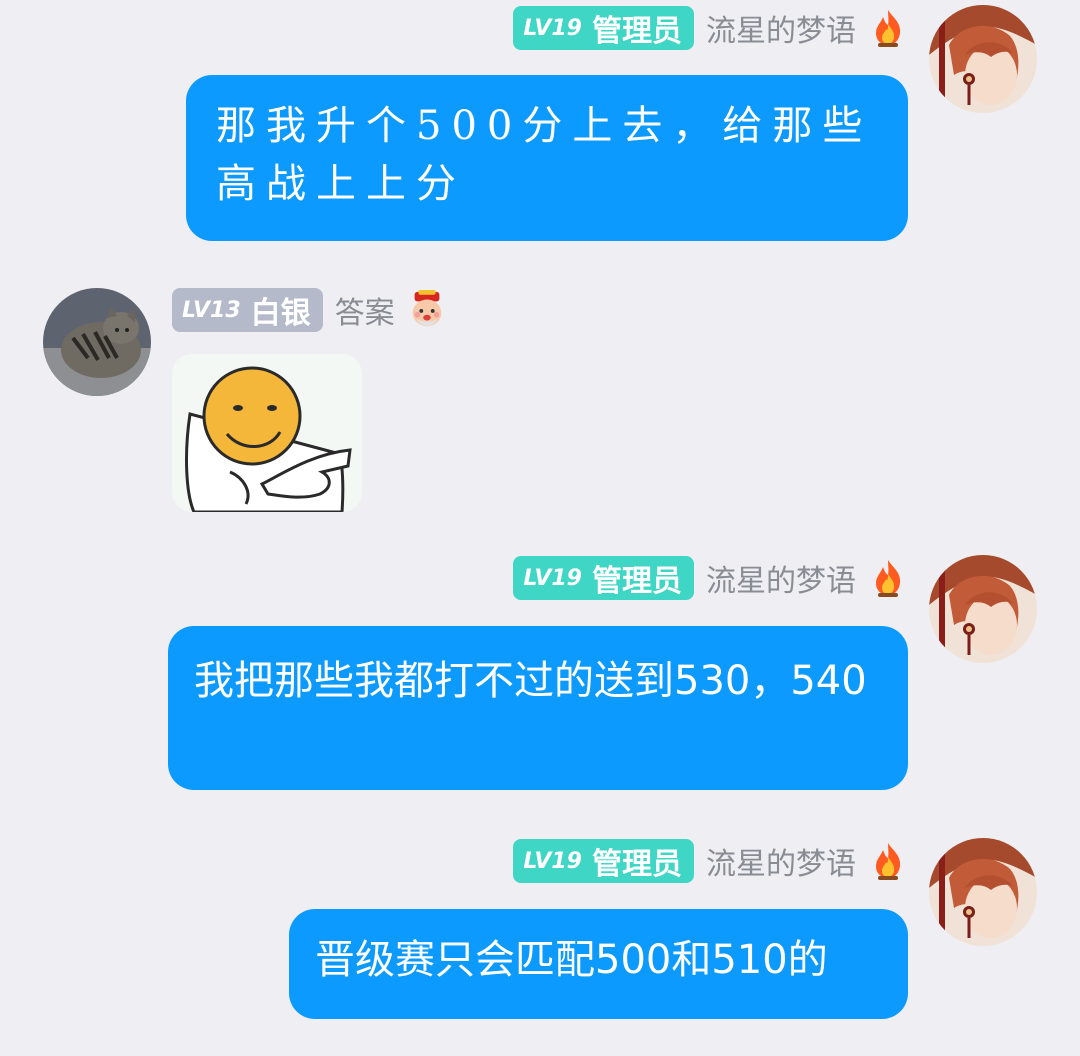  What do you see at coordinates (530, 681) in the screenshot?
I see `message-text: 我把那些我都打不过的送到530，540` at bounding box center [530, 681].